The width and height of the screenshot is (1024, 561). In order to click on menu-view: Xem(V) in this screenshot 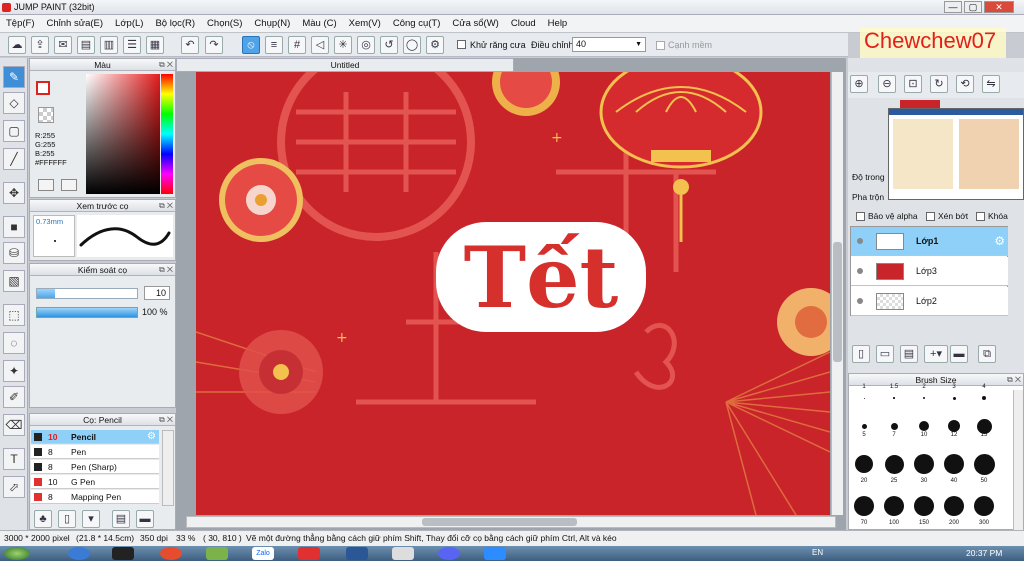, I will do `click(365, 23)`.